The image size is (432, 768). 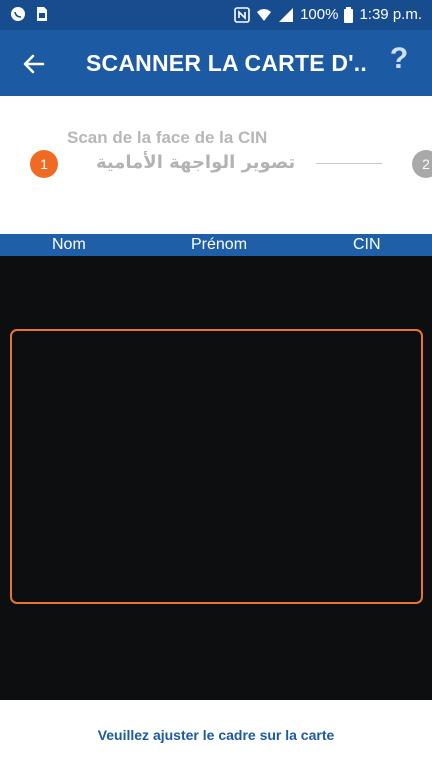 What do you see at coordinates (264, 15) in the screenshot?
I see `wifi-icon` at bounding box center [264, 15].